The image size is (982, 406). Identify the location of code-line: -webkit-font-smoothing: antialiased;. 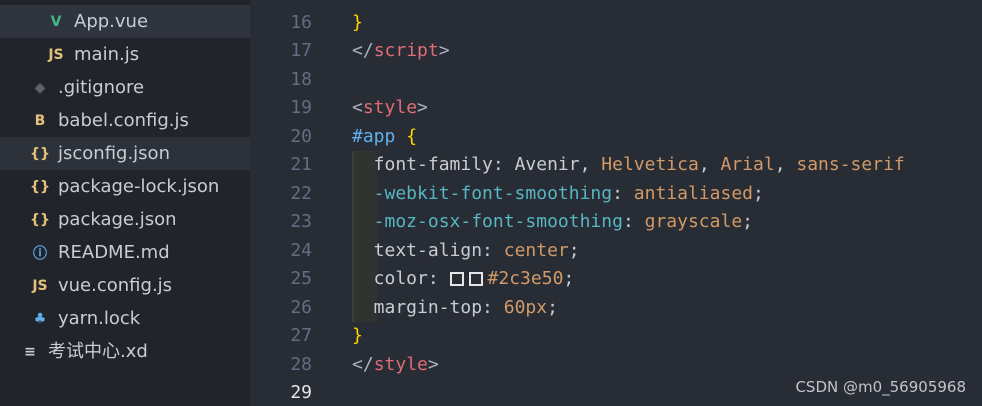
(558, 194).